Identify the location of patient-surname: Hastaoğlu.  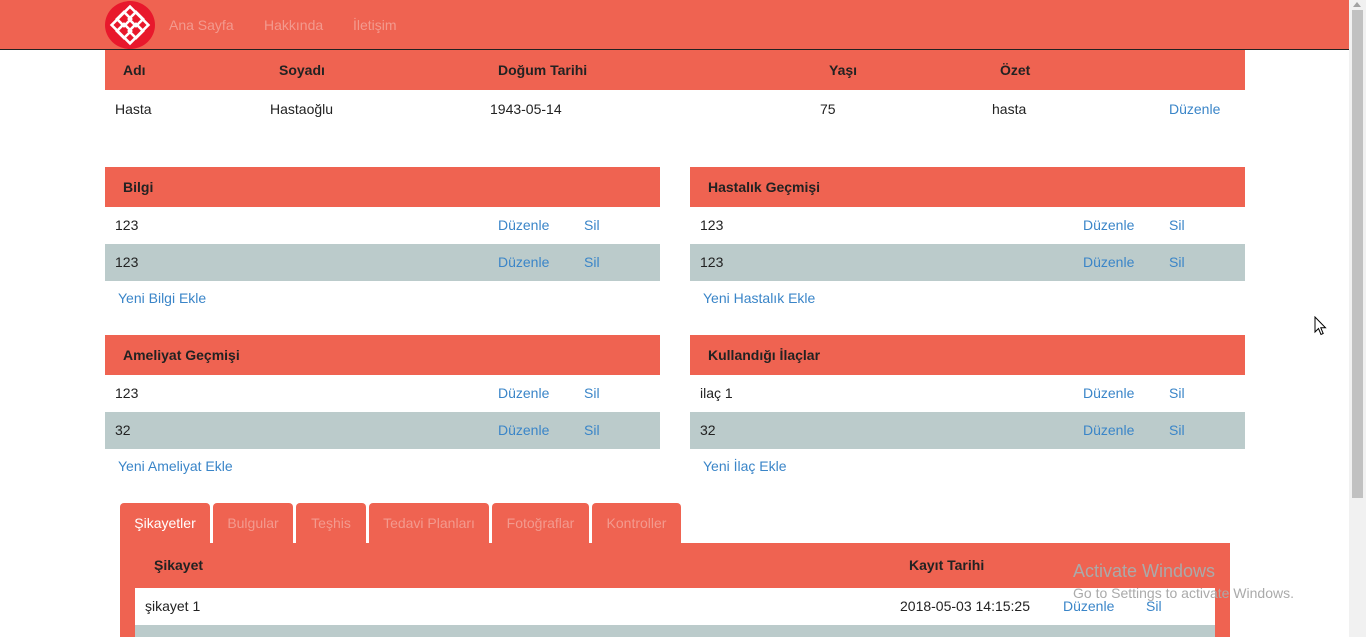
(302, 109).